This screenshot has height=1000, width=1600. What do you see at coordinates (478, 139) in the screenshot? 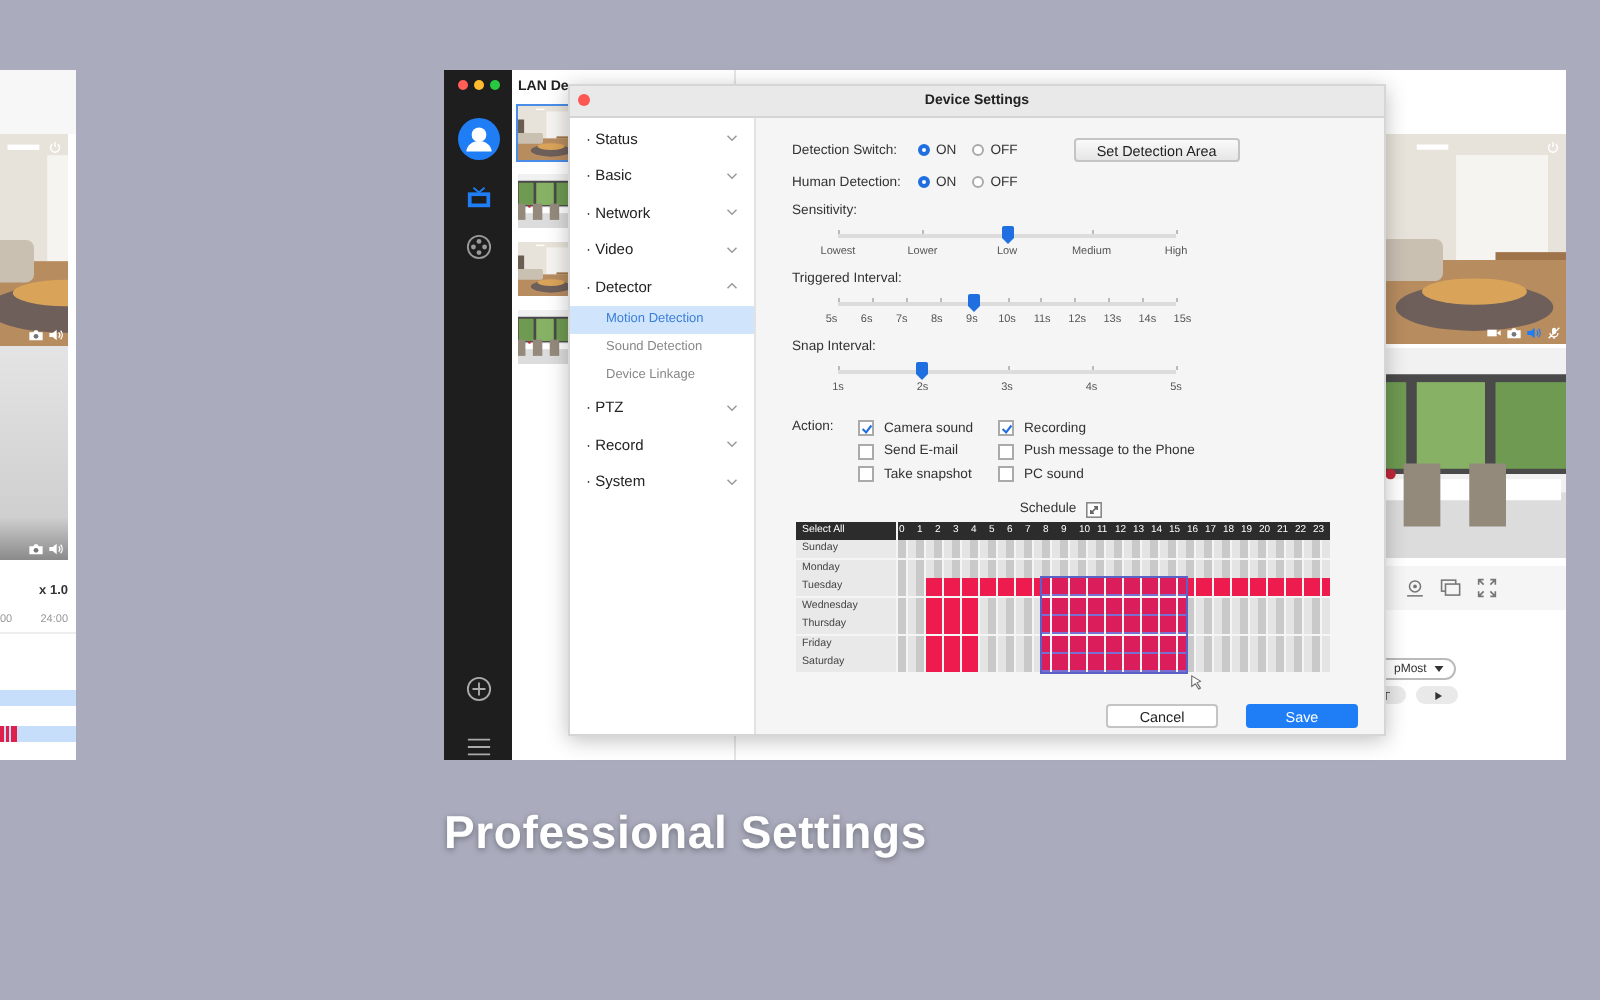
I see `avatar-icon` at bounding box center [478, 139].